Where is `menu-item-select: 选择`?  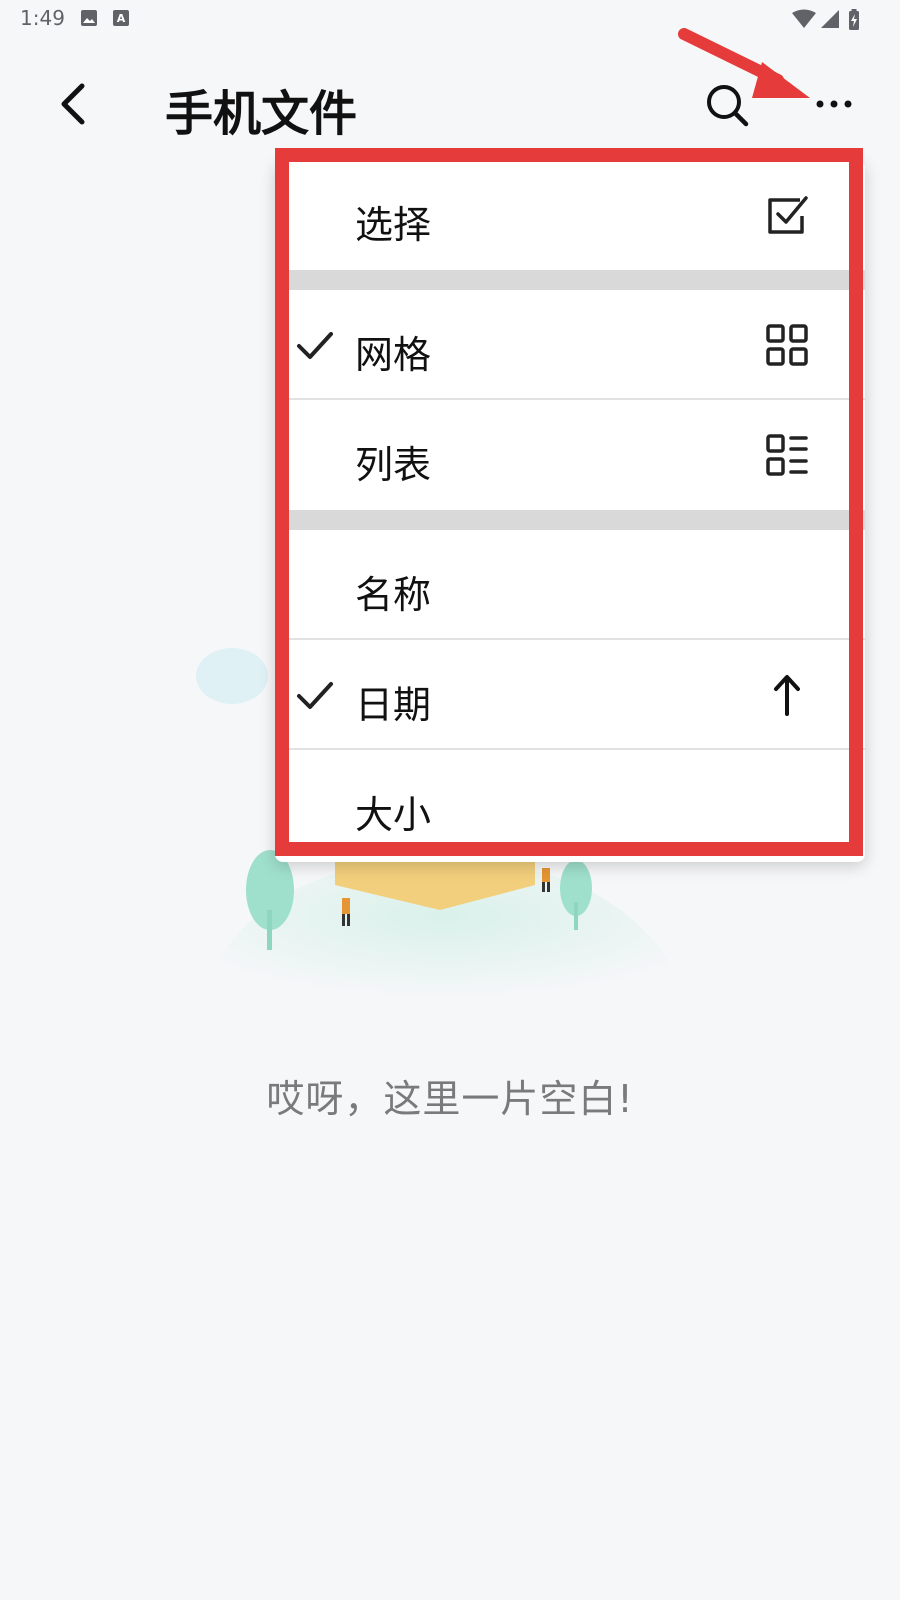 menu-item-select: 选择 is located at coordinates (570, 215).